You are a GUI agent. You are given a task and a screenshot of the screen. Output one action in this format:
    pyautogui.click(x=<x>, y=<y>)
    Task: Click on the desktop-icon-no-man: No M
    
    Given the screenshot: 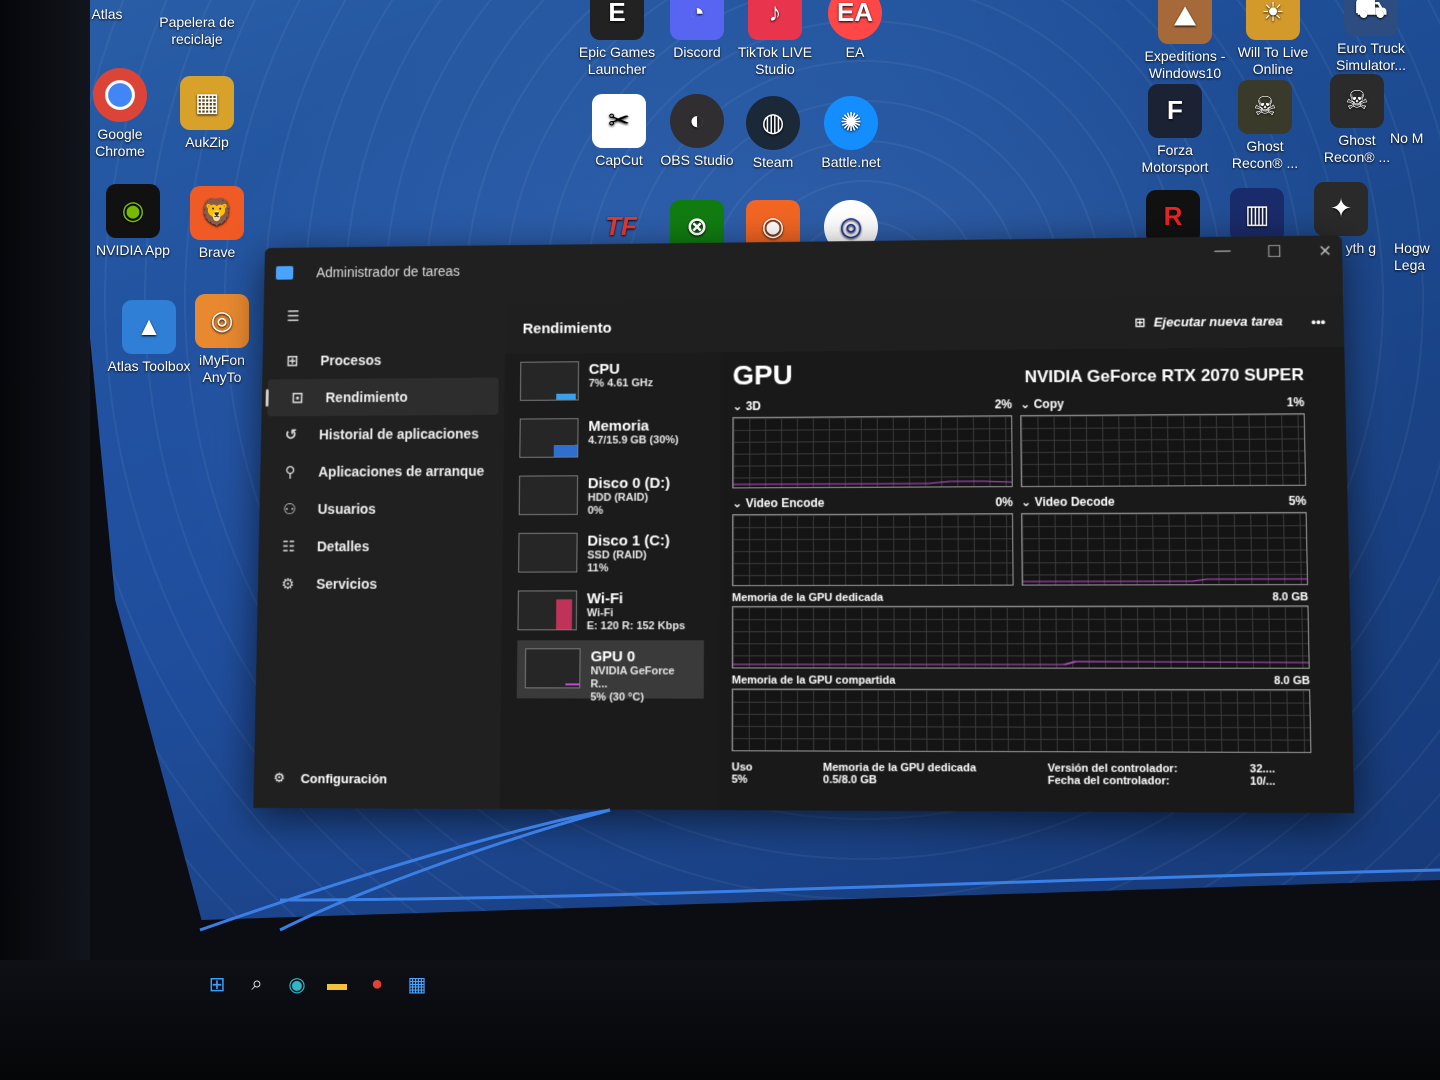 What is the action you would take?
    pyautogui.click(x=1415, y=138)
    